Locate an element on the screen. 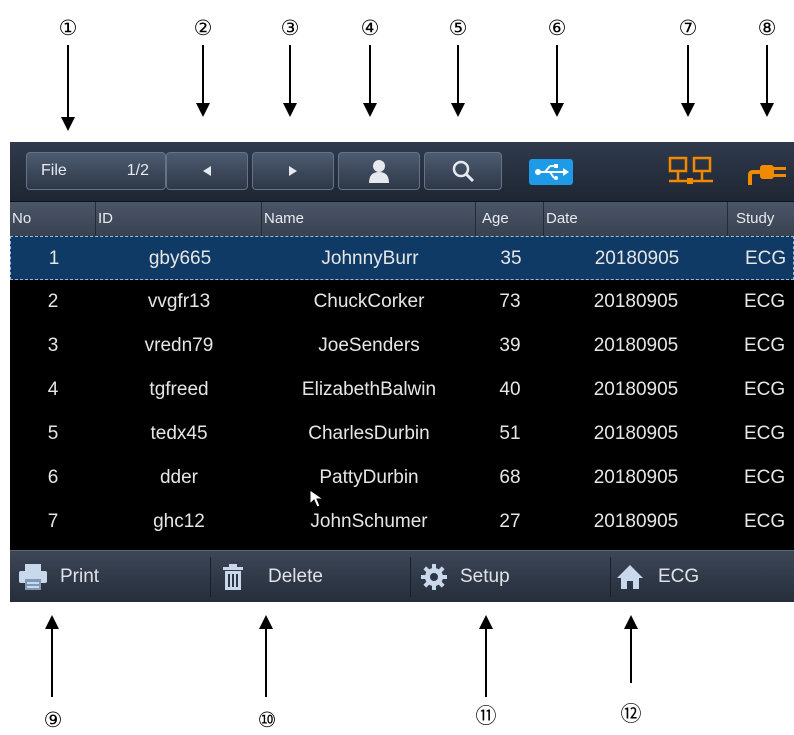 This screenshot has width=794, height=735. callout-10: ⑩ is located at coordinates (267, 720).